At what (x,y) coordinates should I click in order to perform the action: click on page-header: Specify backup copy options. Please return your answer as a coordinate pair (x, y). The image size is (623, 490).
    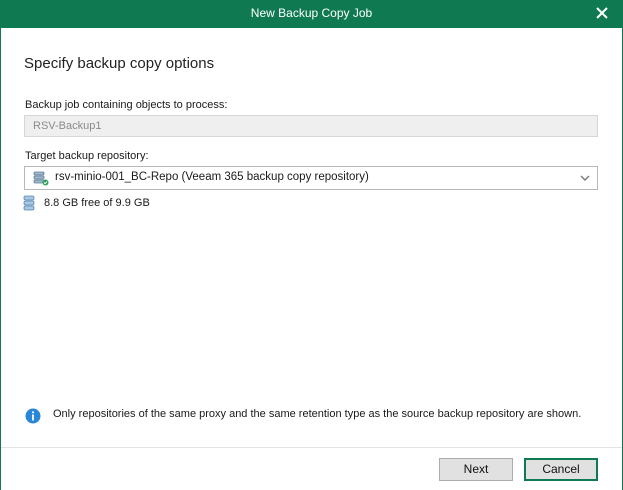
    Looking at the image, I should click on (311, 59).